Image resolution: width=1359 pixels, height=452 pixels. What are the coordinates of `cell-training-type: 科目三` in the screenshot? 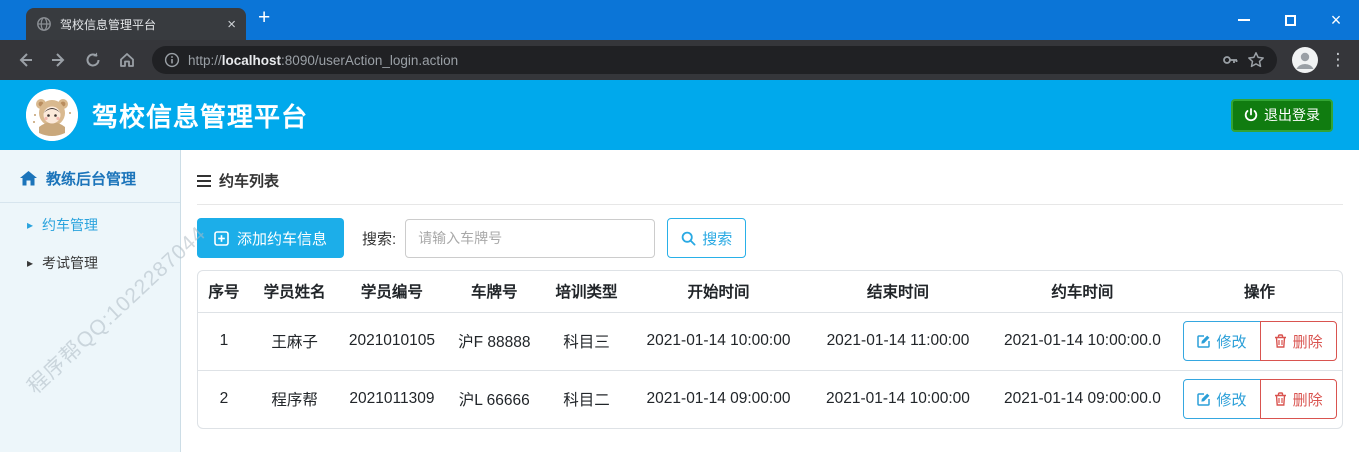 It's located at (586, 341).